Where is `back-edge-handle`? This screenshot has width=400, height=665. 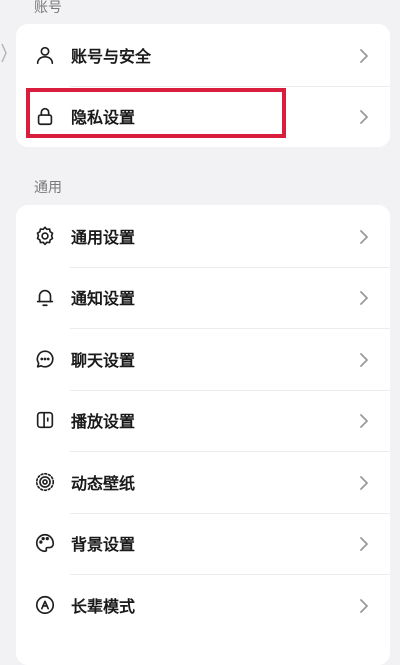 back-edge-handle is located at coordinates (4, 53).